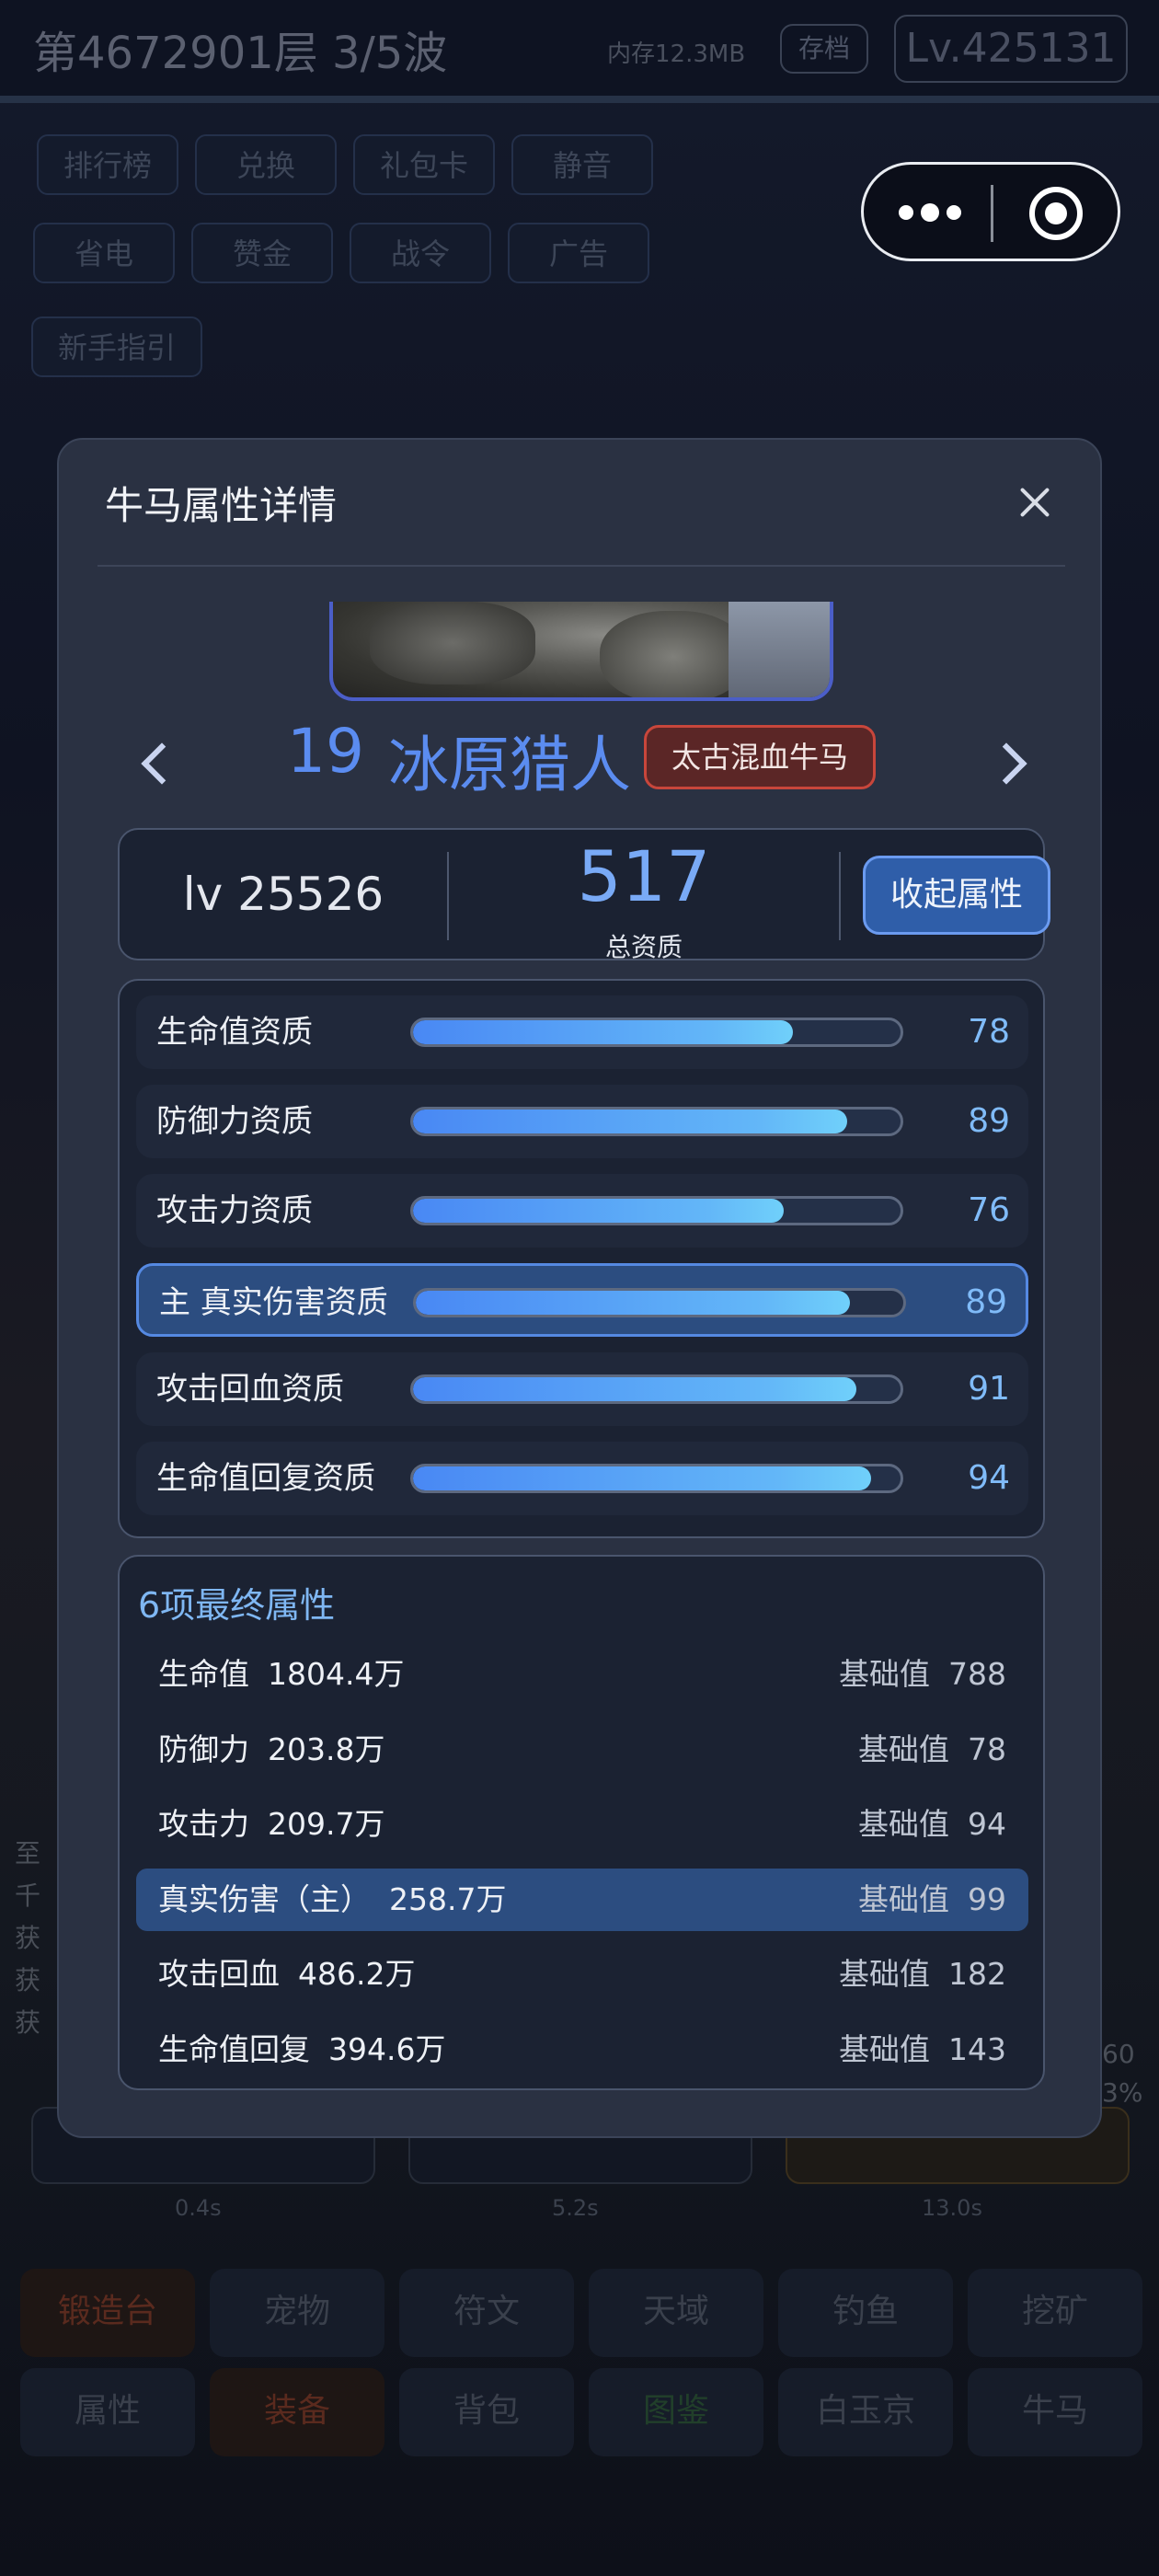  I want to click on collapse-attributes-button: 收起属性, so click(956, 895).